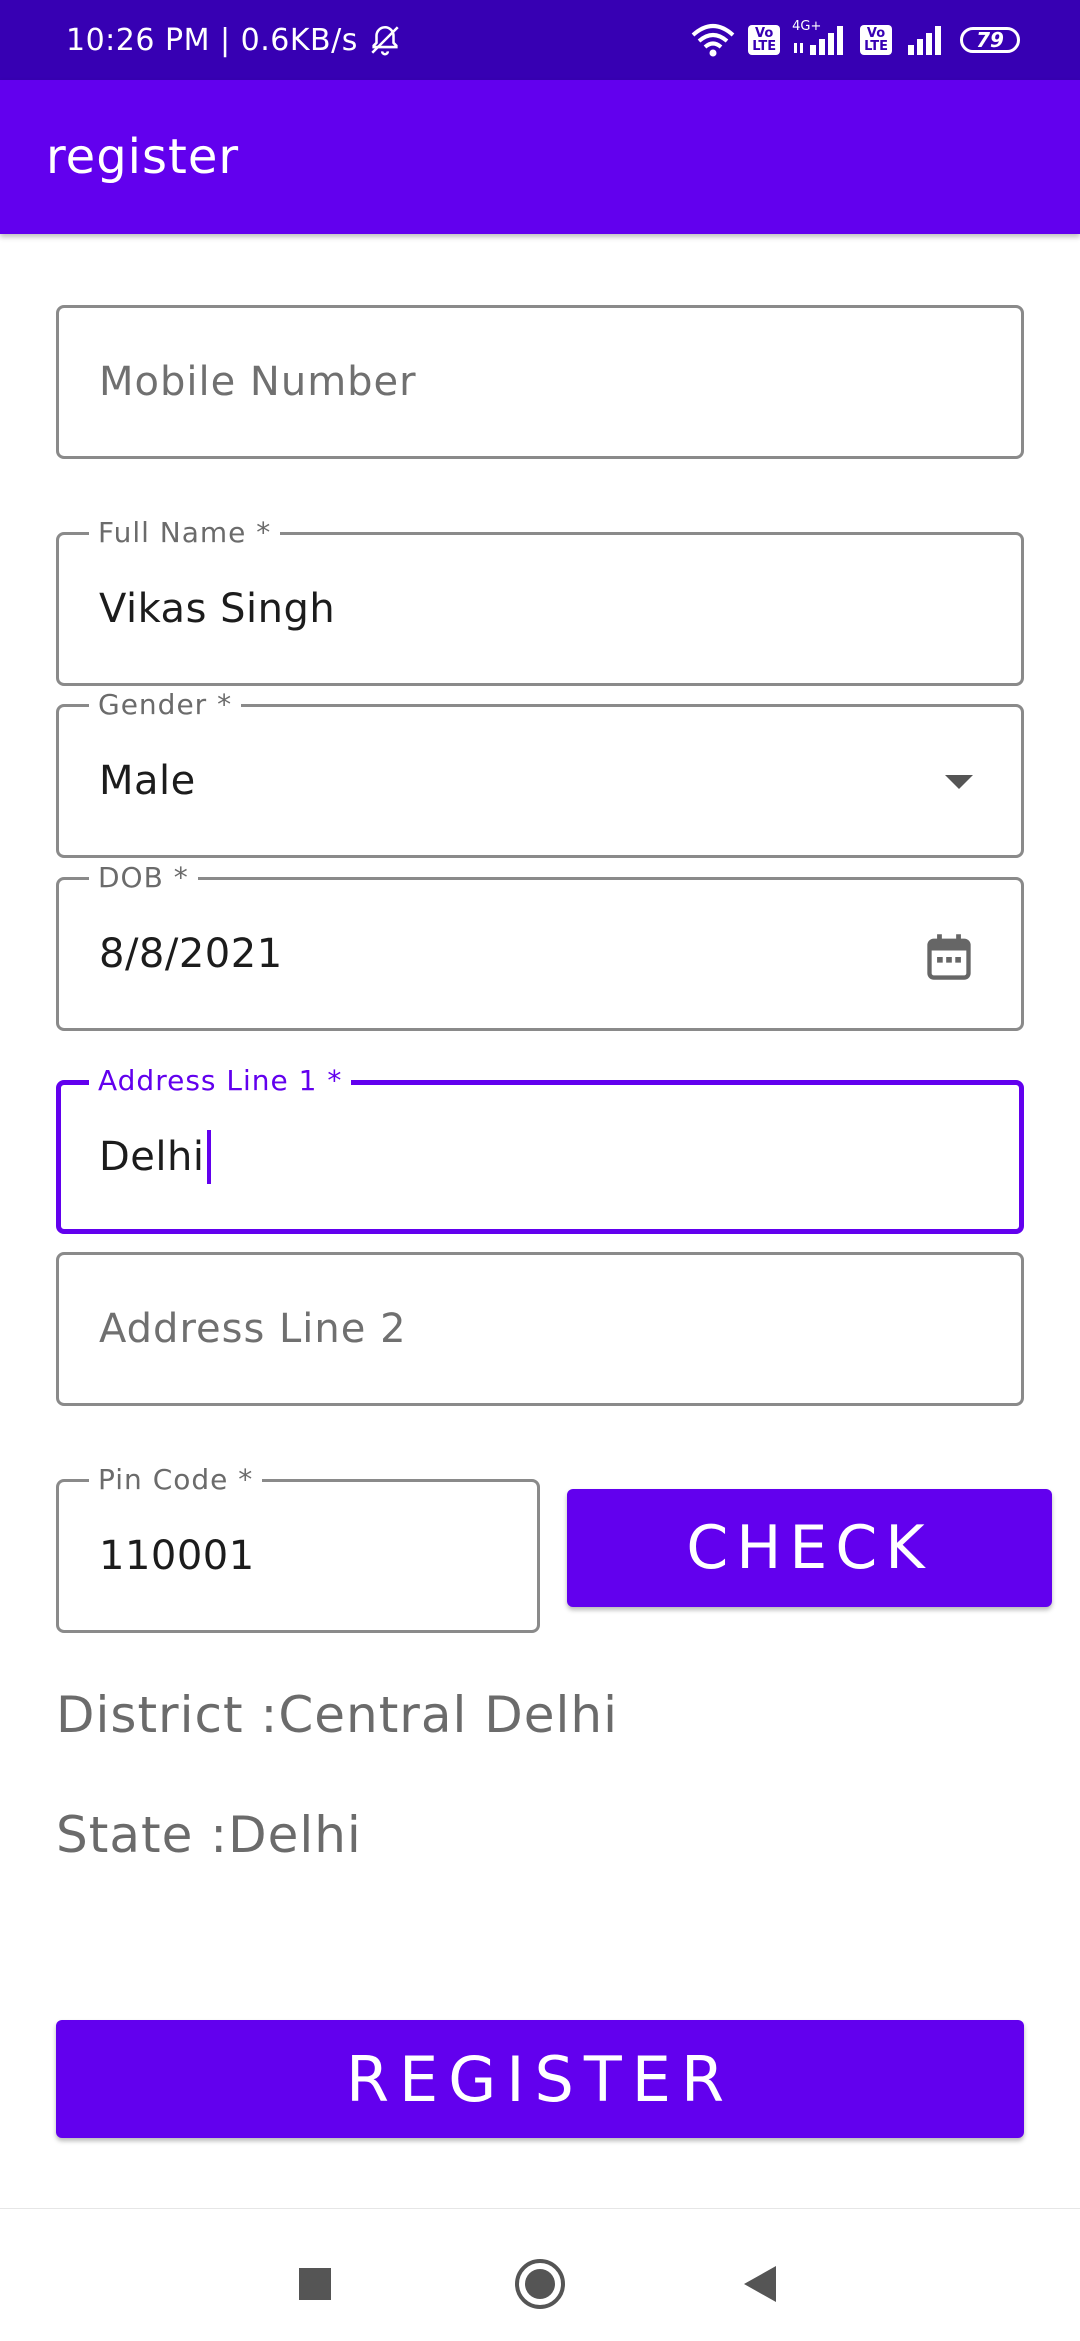 The height and width of the screenshot is (2341, 1080). Describe the element at coordinates (764, 40) in the screenshot. I see `volte-icon: Vo LTE` at that location.